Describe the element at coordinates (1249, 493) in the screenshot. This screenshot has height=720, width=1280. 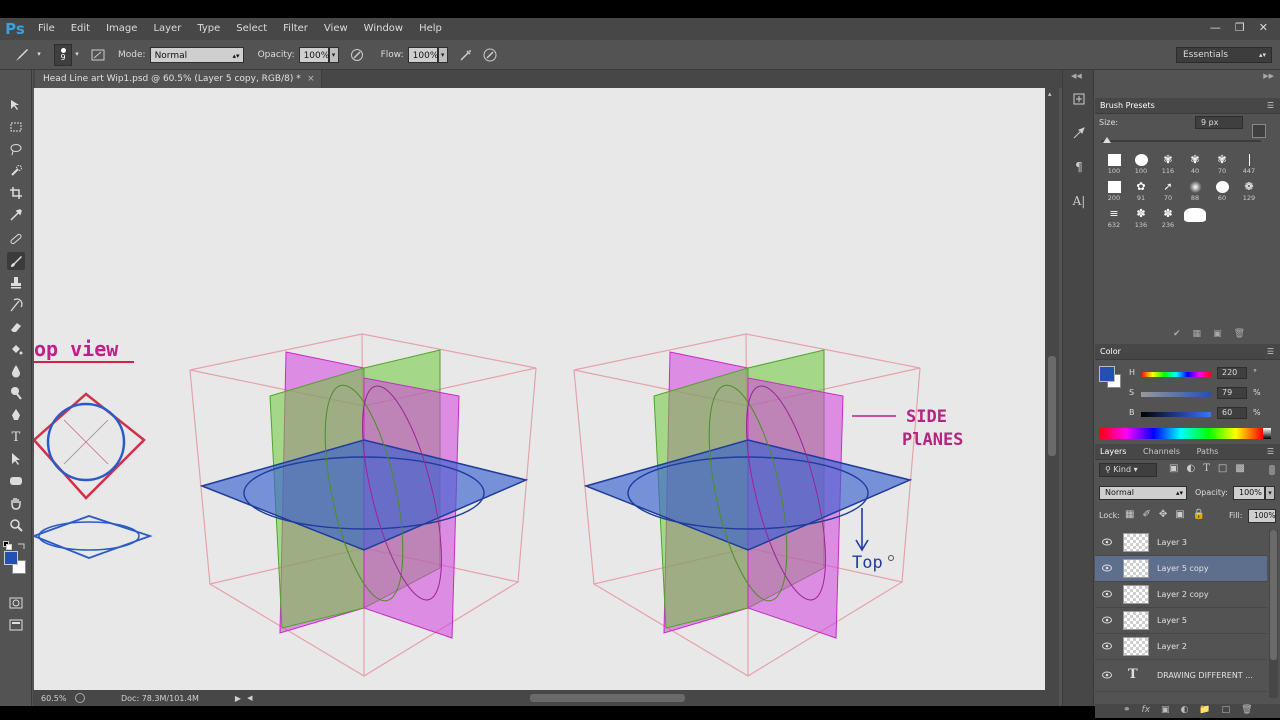
I see `layer-opacity-input: 100%` at that location.